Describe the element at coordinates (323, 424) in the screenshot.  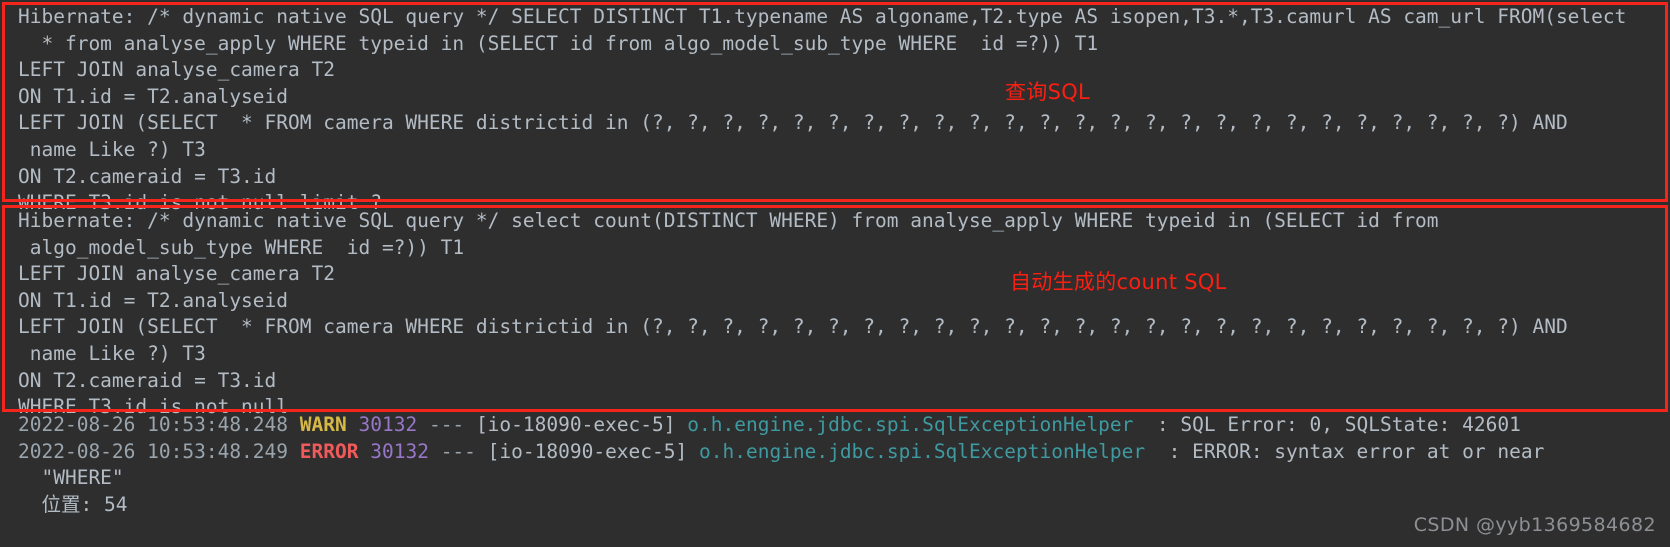
I see `log-level-badge: WARN` at that location.